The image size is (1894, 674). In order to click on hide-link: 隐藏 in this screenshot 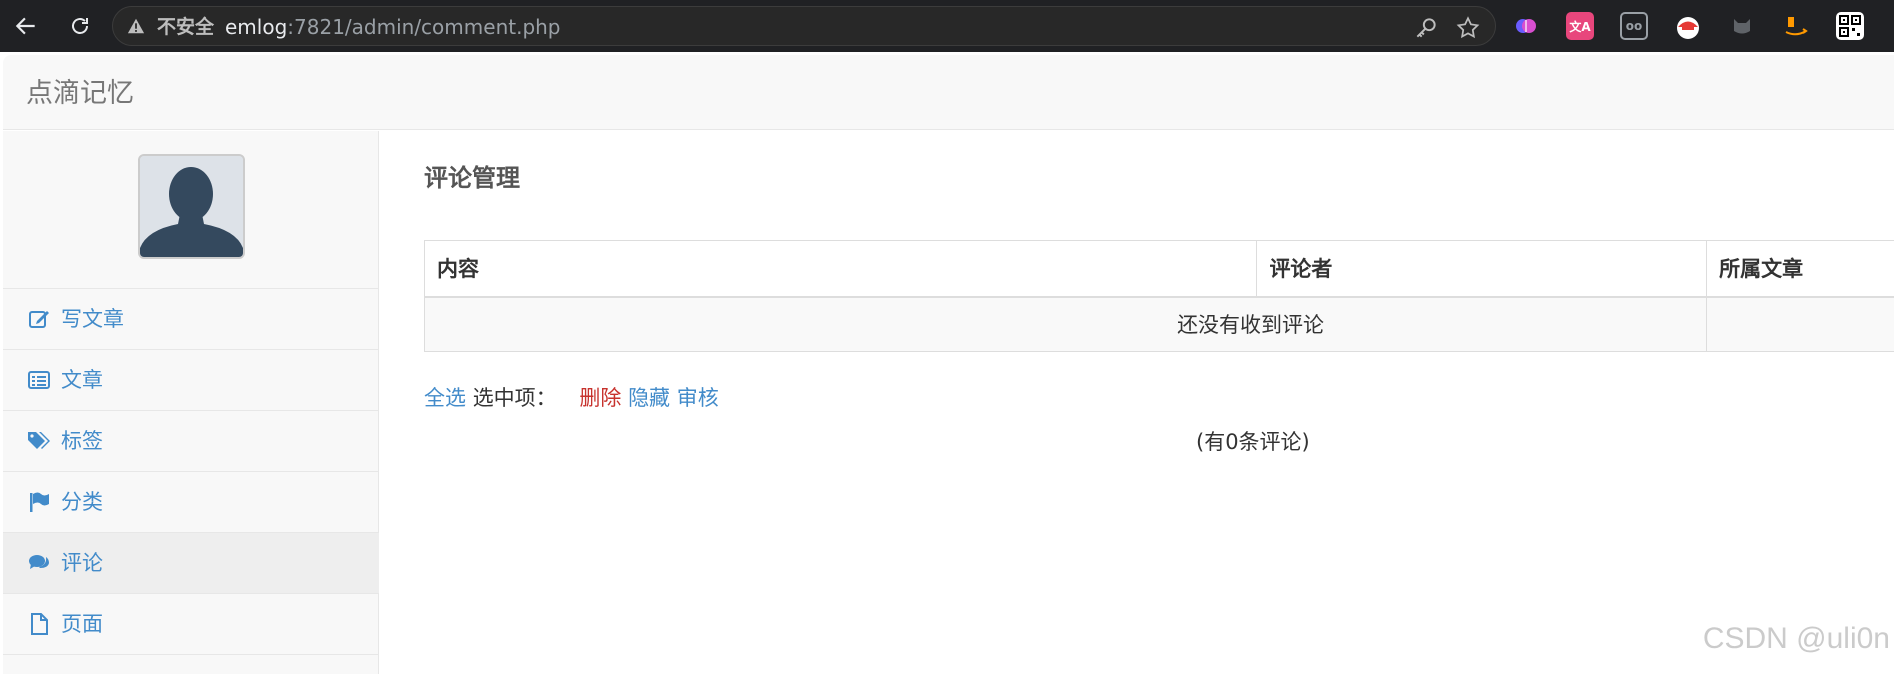, I will do `click(649, 398)`.